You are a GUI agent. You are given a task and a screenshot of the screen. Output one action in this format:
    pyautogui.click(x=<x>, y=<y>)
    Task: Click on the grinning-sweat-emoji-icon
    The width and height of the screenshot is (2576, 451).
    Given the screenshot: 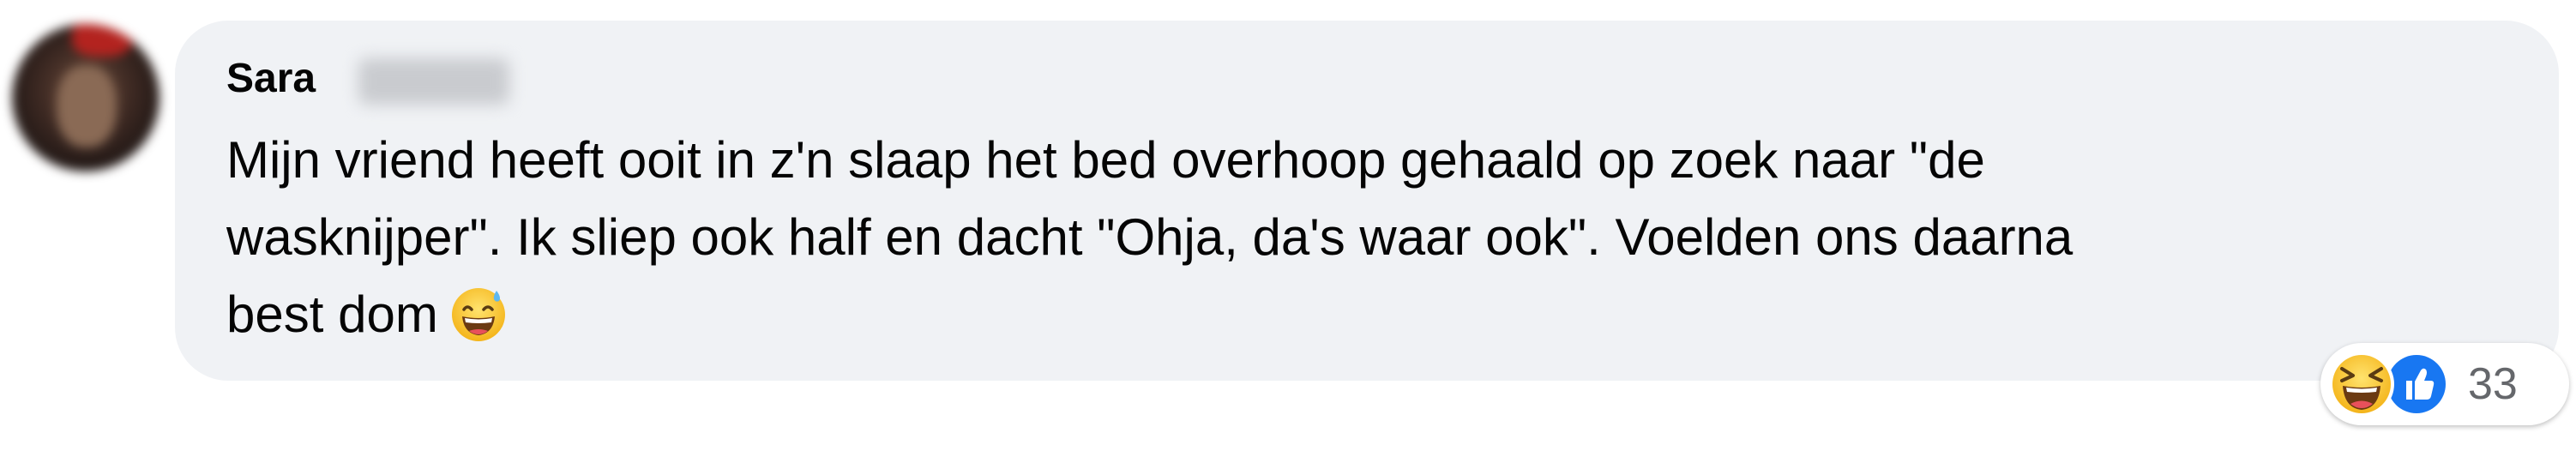 What is the action you would take?
    pyautogui.click(x=478, y=314)
    